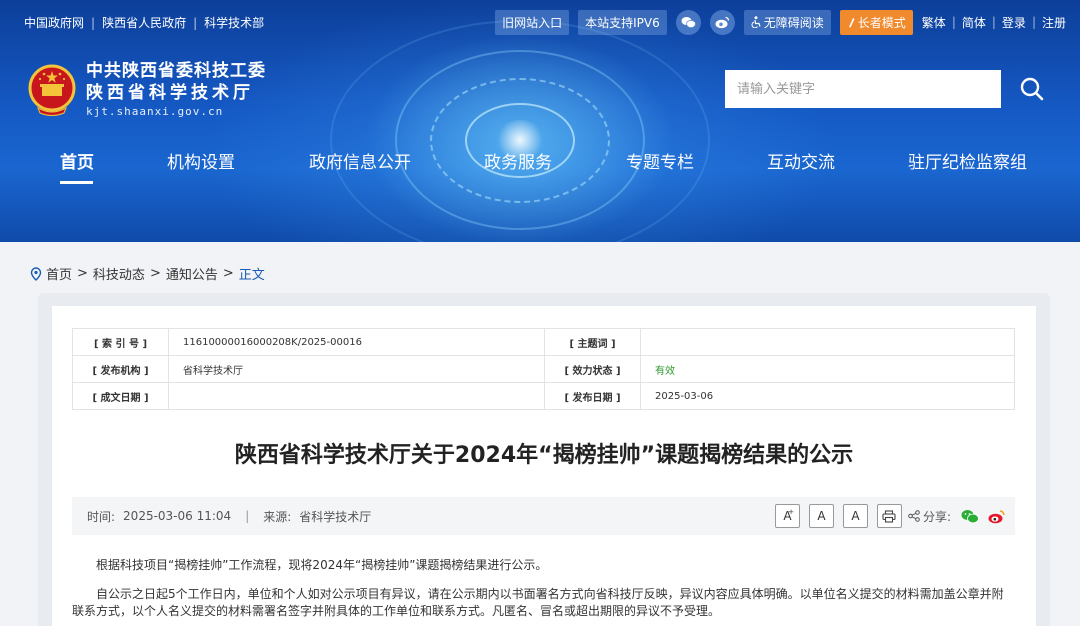 Image resolution: width=1080 pixels, height=626 pixels. What do you see at coordinates (356, 369) in the screenshot?
I see `publisher-value: 省科学技术厅` at bounding box center [356, 369].